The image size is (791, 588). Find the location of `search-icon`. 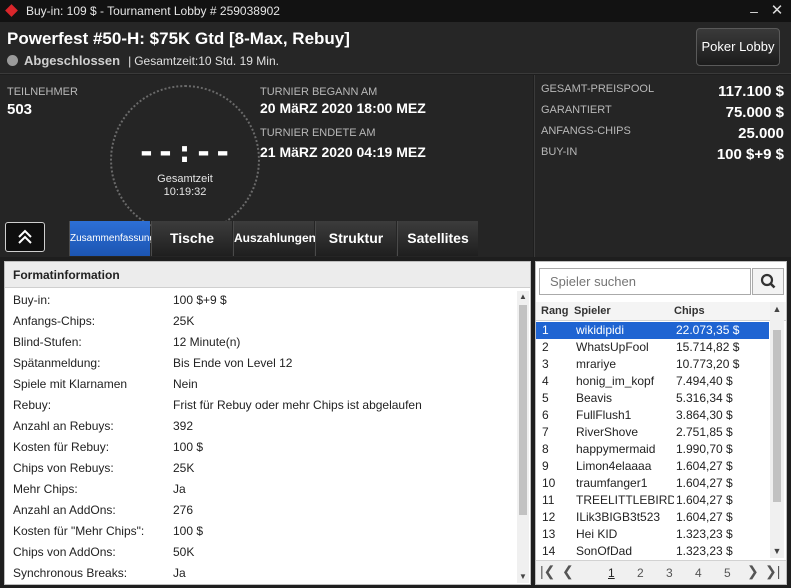

search-icon is located at coordinates (768, 281).